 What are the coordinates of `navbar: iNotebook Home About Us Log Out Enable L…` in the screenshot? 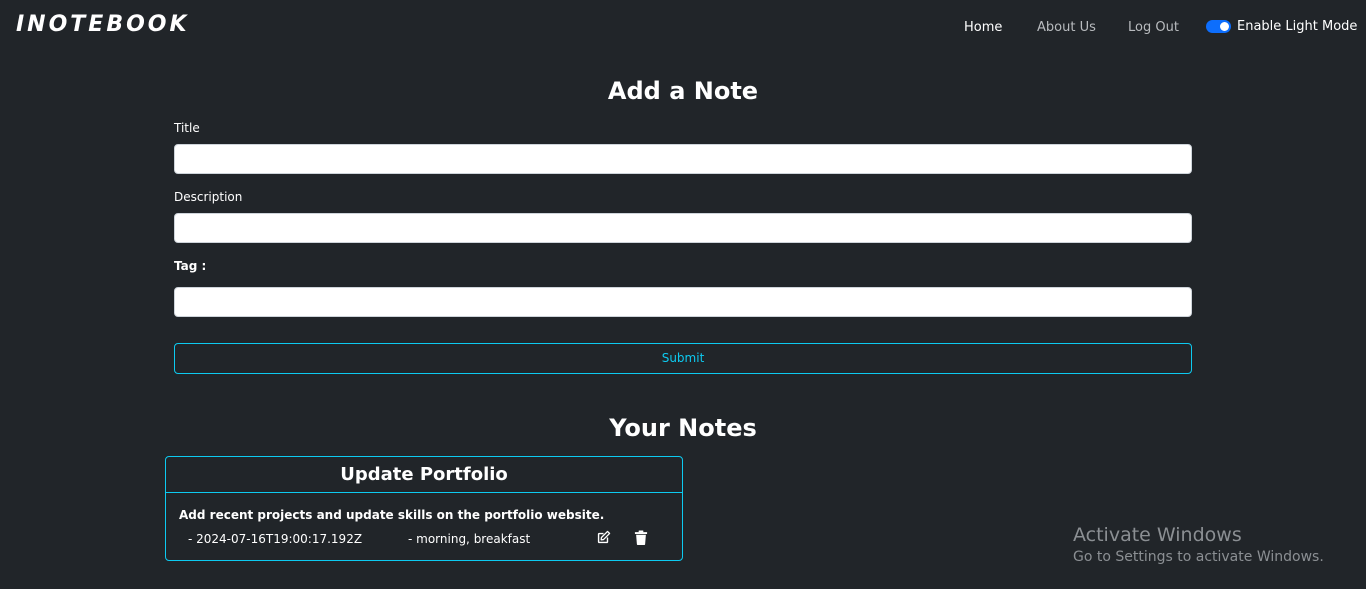 It's located at (683, 28).